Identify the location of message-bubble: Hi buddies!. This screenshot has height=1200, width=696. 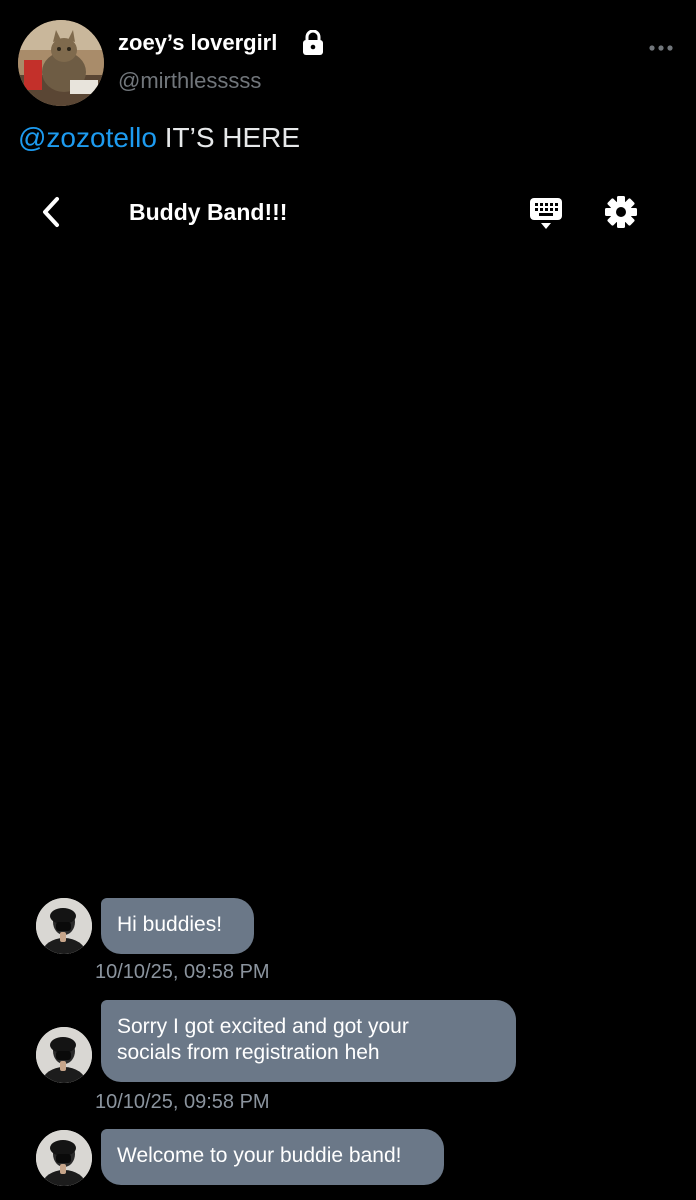
(177, 926).